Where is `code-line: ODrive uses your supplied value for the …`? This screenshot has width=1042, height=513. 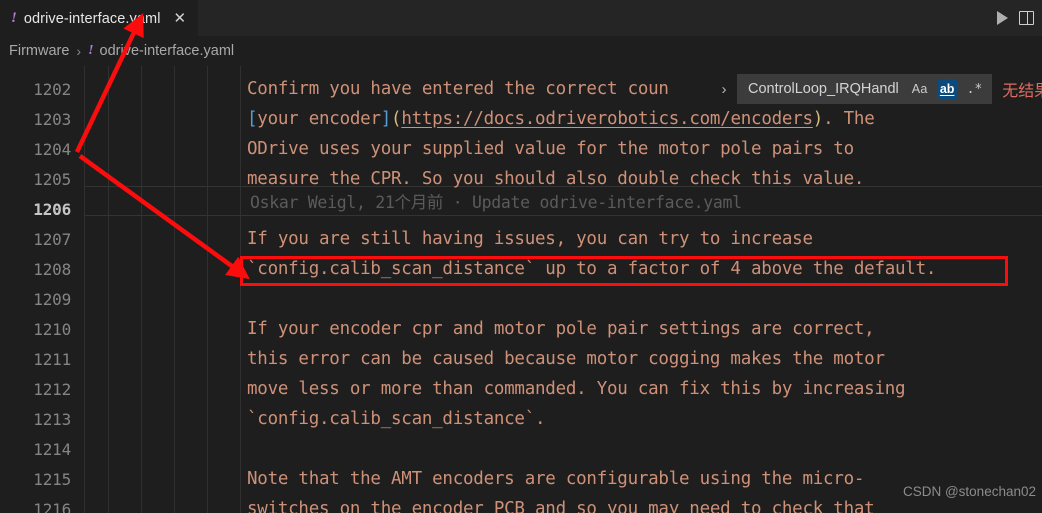 code-line: ODrive uses your supplied value for the … is located at coordinates (550, 149).